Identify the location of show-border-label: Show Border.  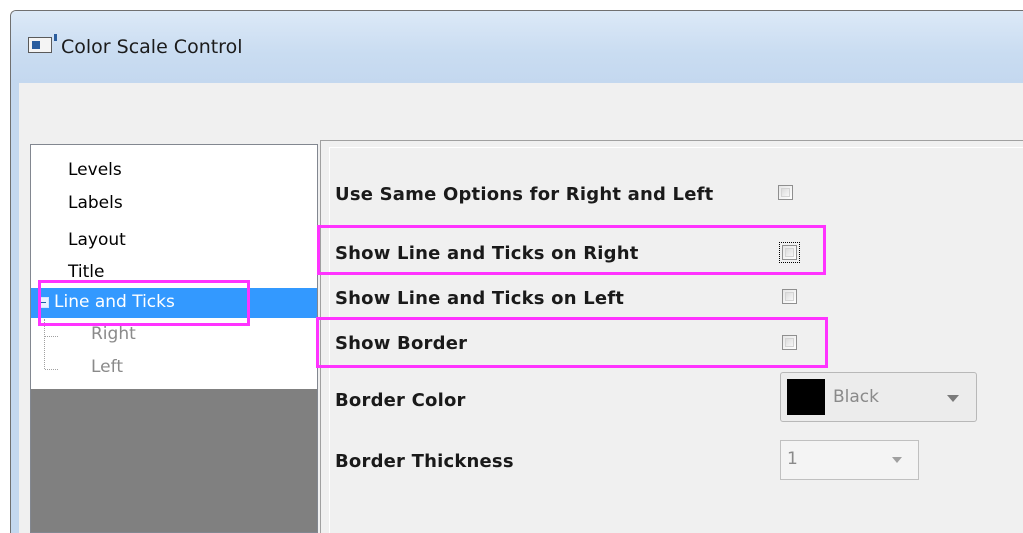
(401, 343).